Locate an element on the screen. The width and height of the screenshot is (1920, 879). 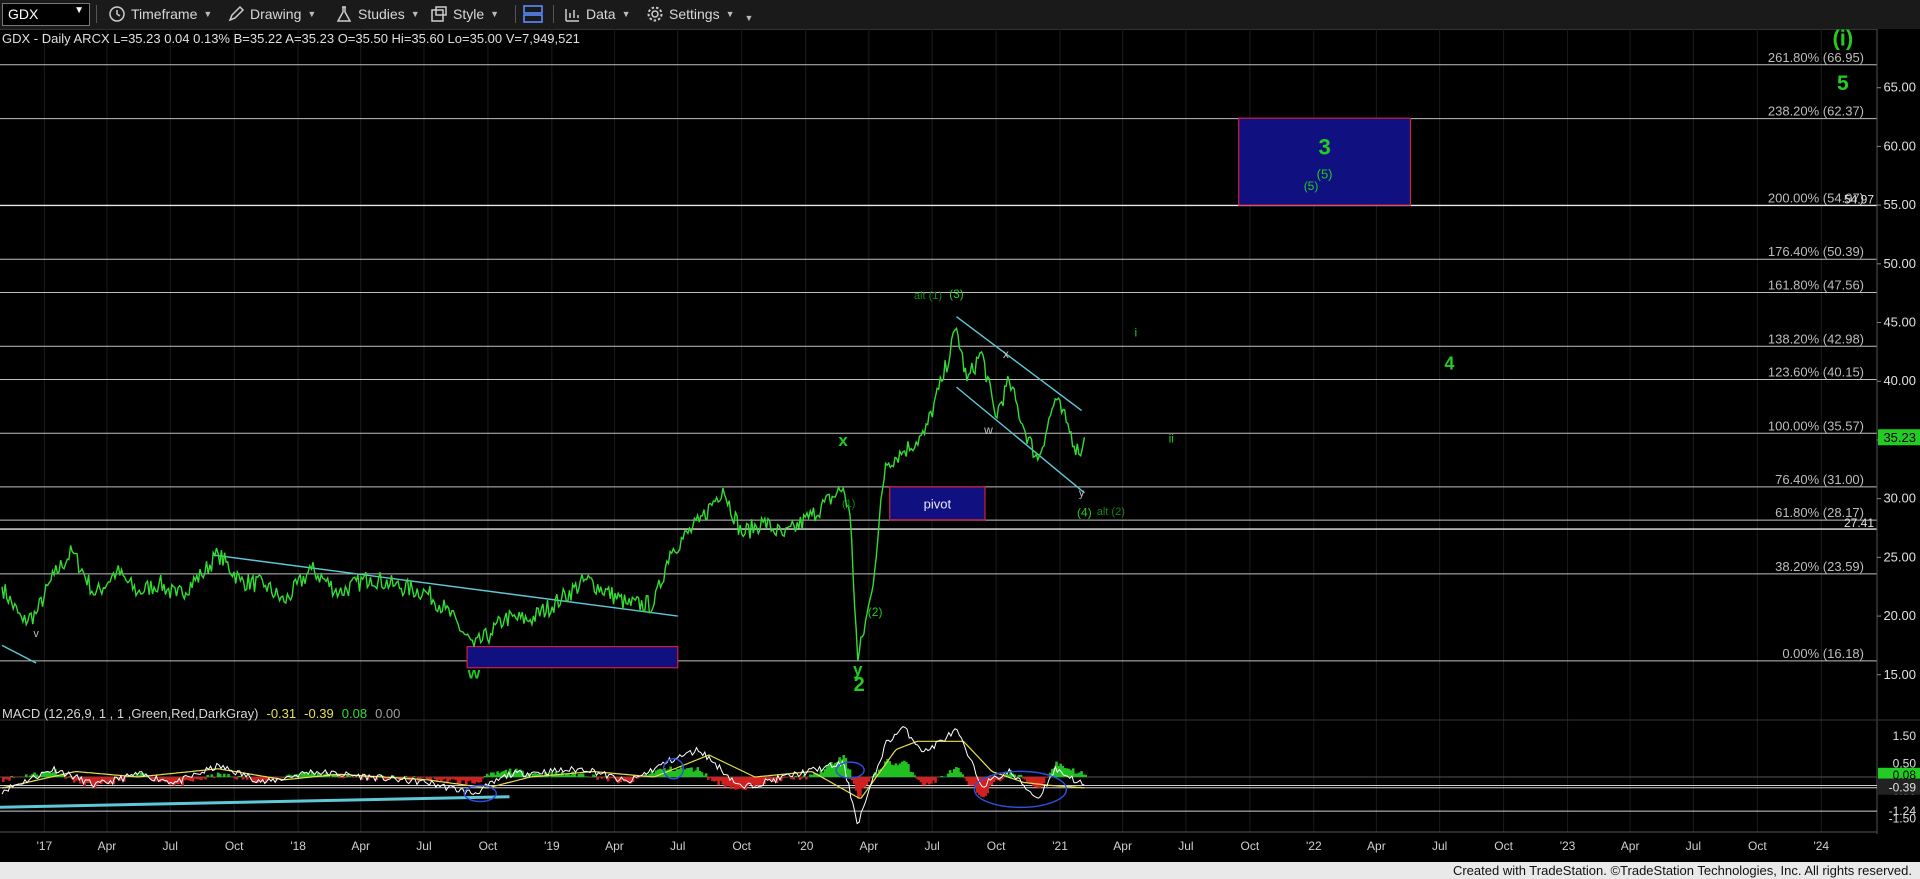
studies-button: Studies ▼ is located at coordinates (377, 14).